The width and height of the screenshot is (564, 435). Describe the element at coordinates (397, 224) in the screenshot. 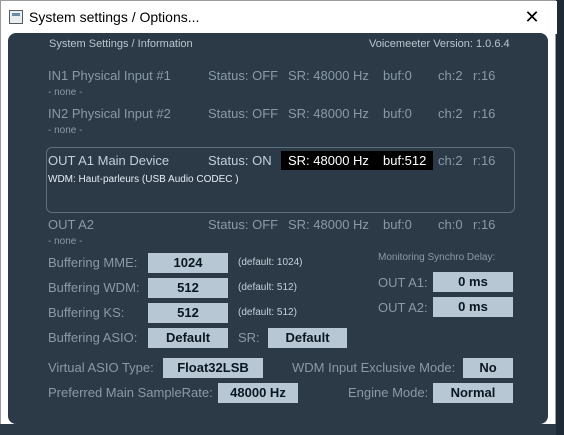

I see `out-a2-buffer: buf:0` at that location.